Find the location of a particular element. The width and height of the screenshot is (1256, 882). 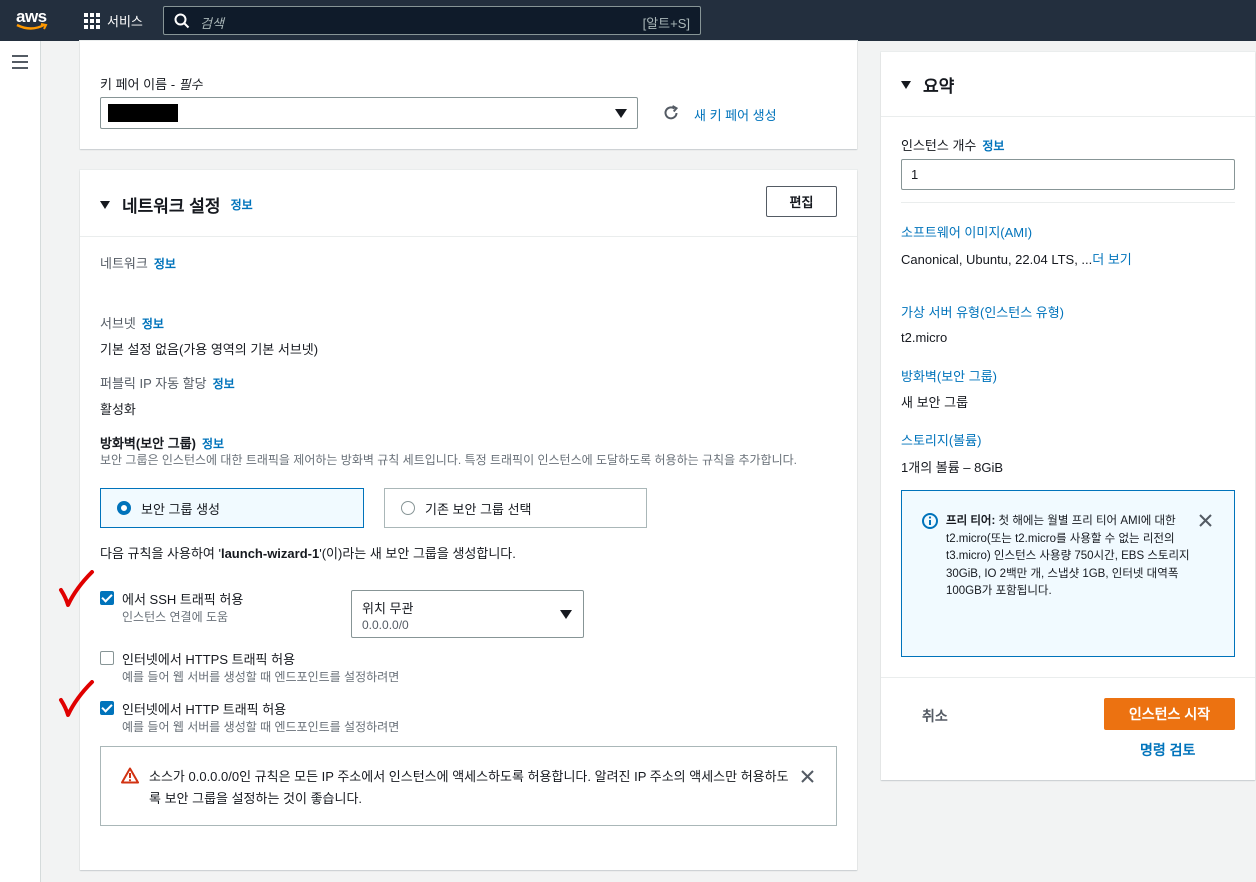

grid-icon is located at coordinates (92, 20).